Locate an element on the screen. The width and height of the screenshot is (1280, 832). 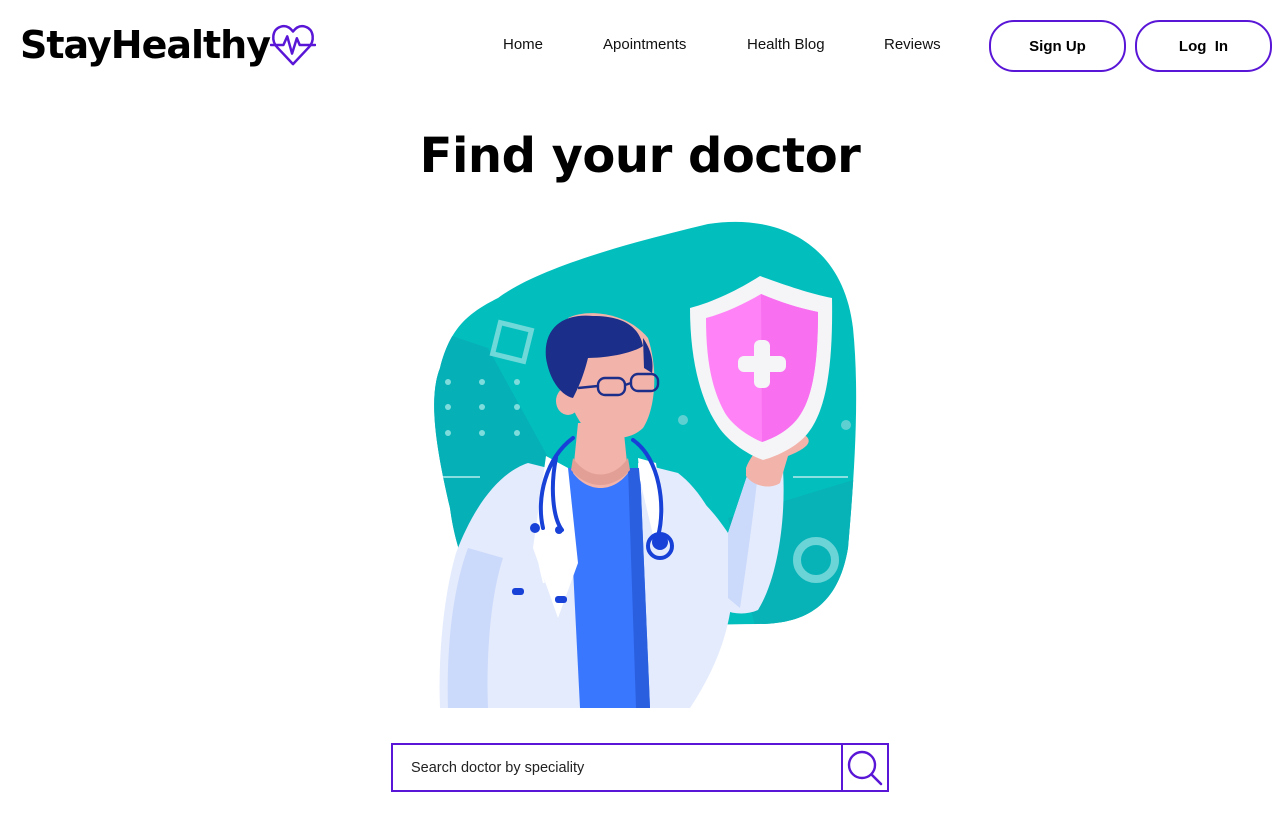
search-icon is located at coordinates (865, 767).